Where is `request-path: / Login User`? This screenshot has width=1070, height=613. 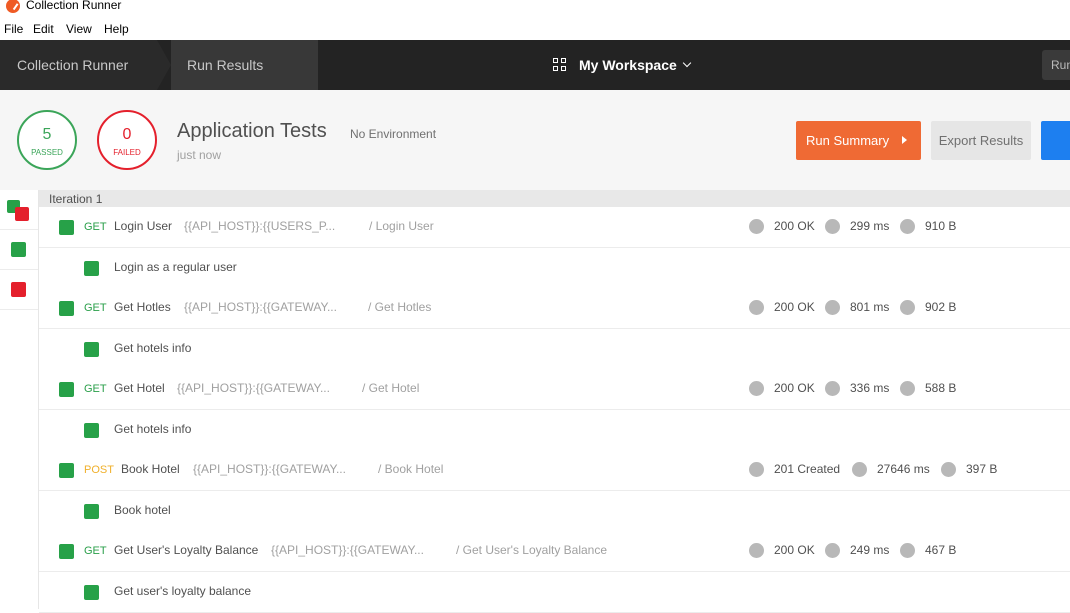
request-path: / Login User is located at coordinates (401, 226).